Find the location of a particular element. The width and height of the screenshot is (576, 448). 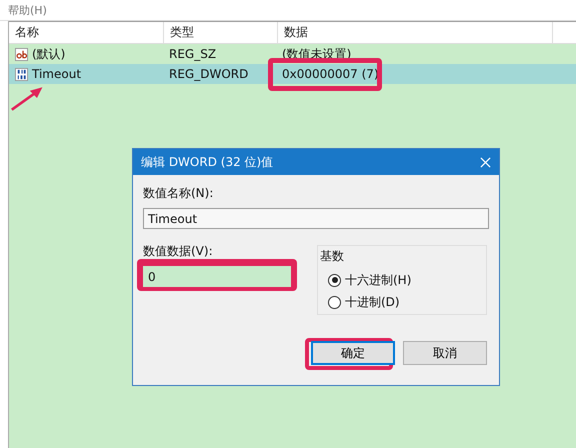

menu-item: 帮助(H) is located at coordinates (27, 10).